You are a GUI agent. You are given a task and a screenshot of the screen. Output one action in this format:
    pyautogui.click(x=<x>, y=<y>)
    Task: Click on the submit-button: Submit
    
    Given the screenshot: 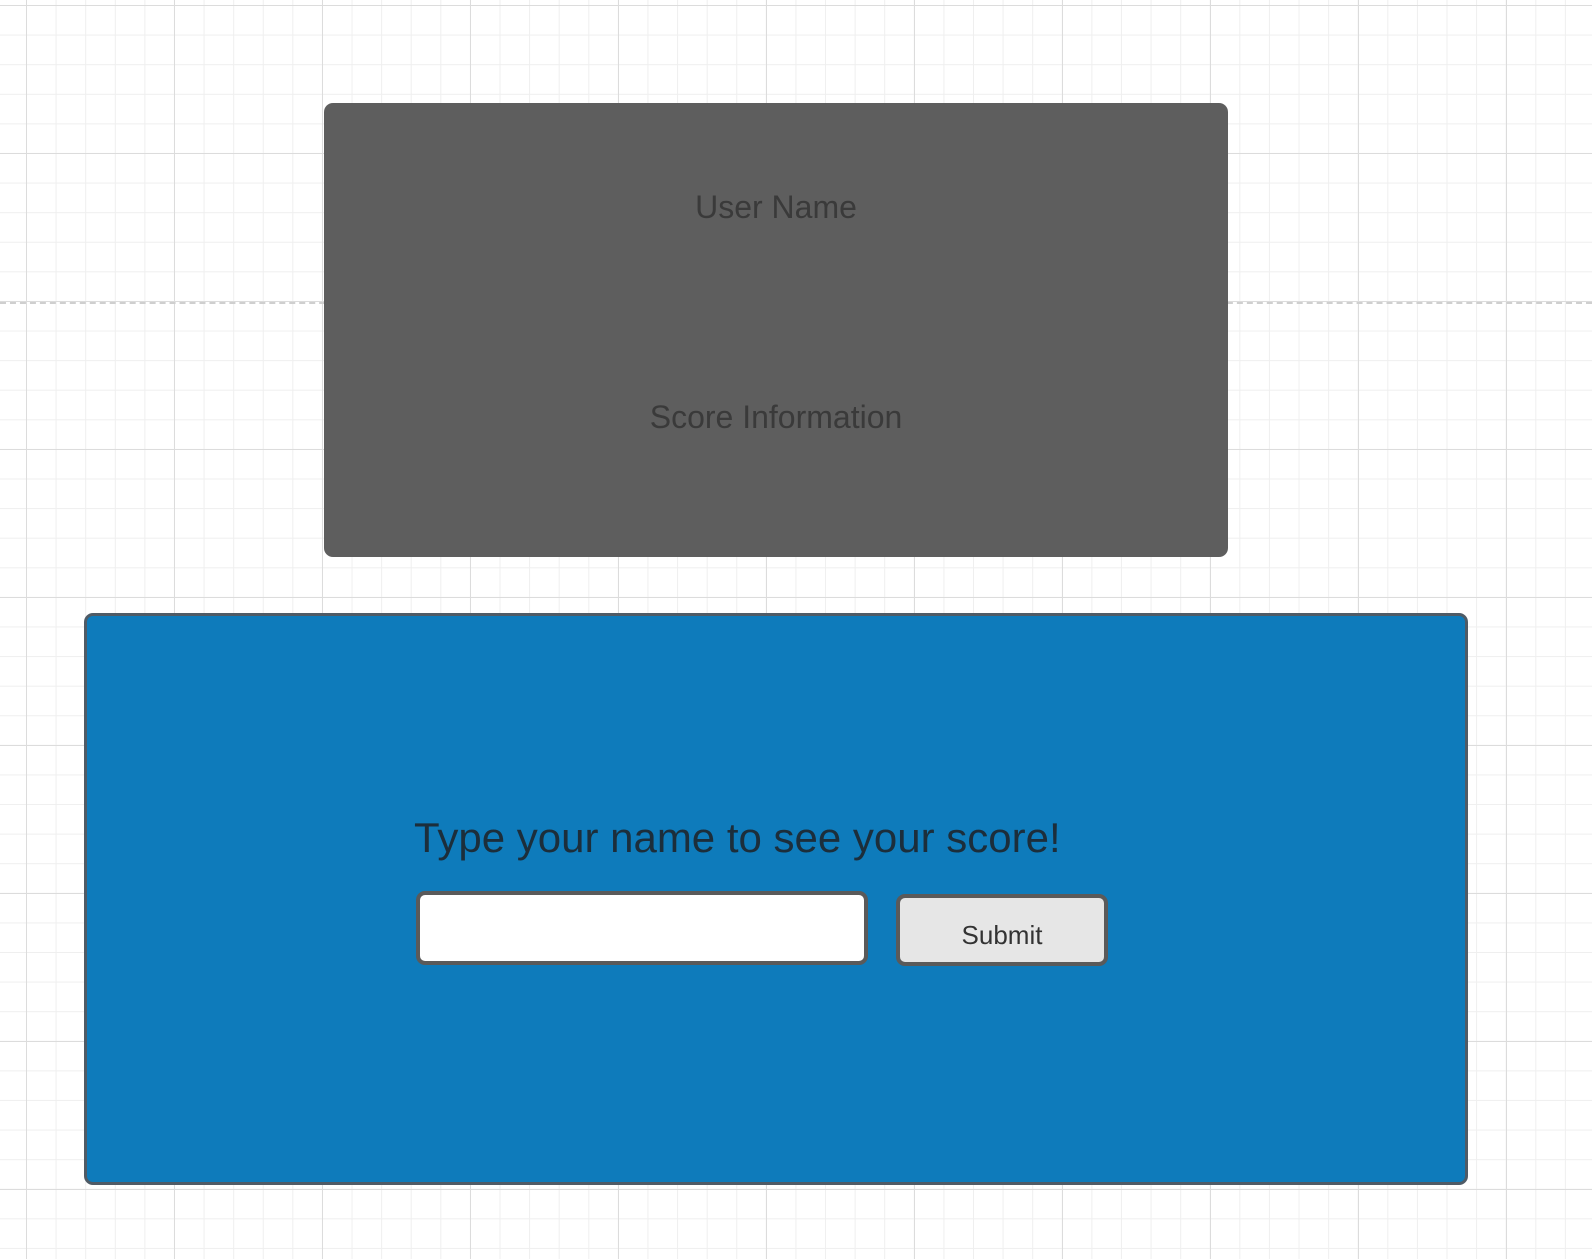 What is the action you would take?
    pyautogui.click(x=1002, y=930)
    